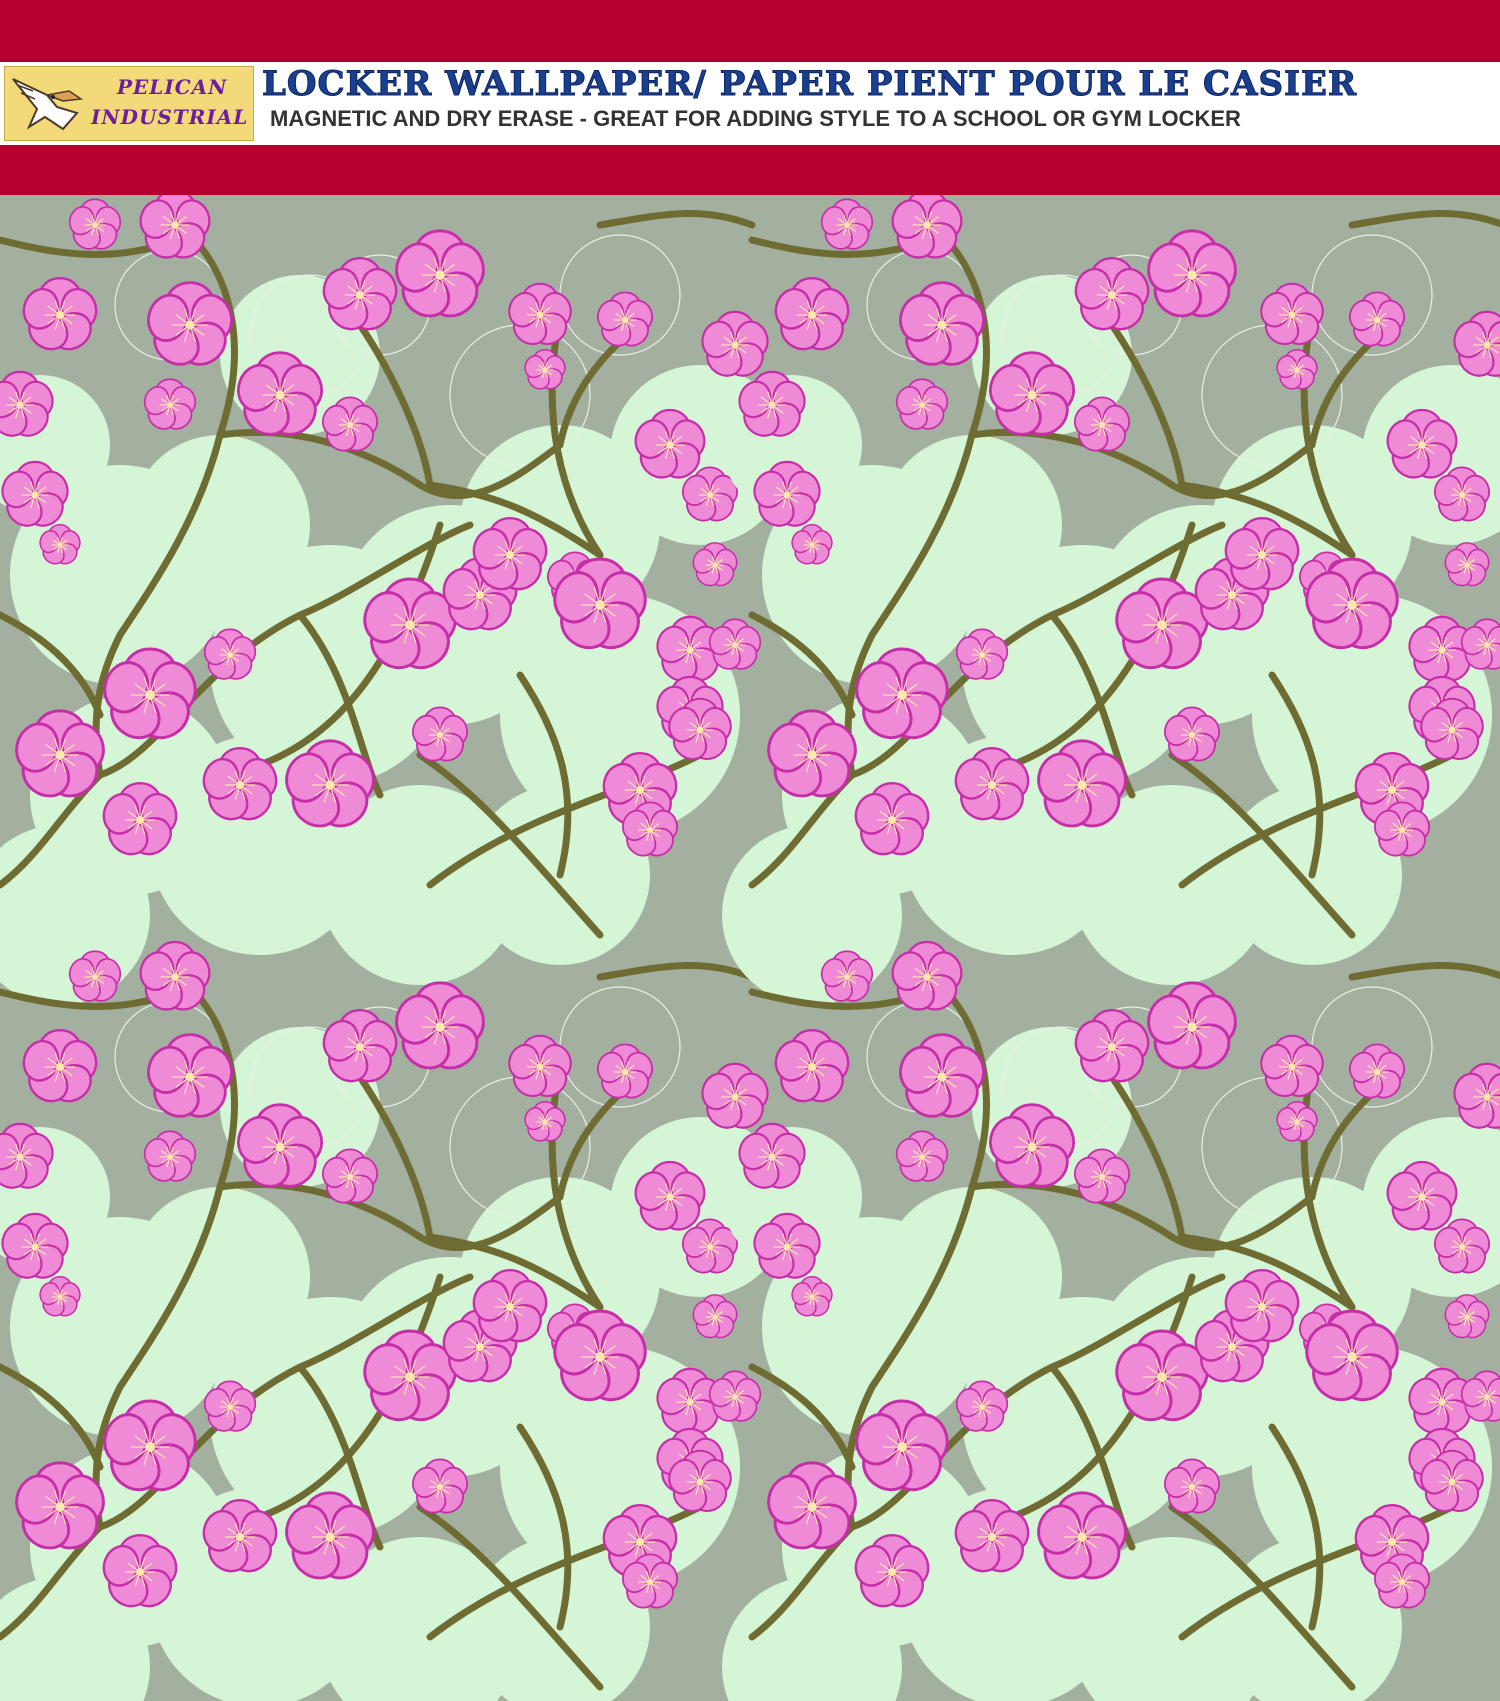 The width and height of the screenshot is (1500, 1701). Describe the element at coordinates (172, 87) in the screenshot. I see `logo-text-line1: PELICAN` at that location.